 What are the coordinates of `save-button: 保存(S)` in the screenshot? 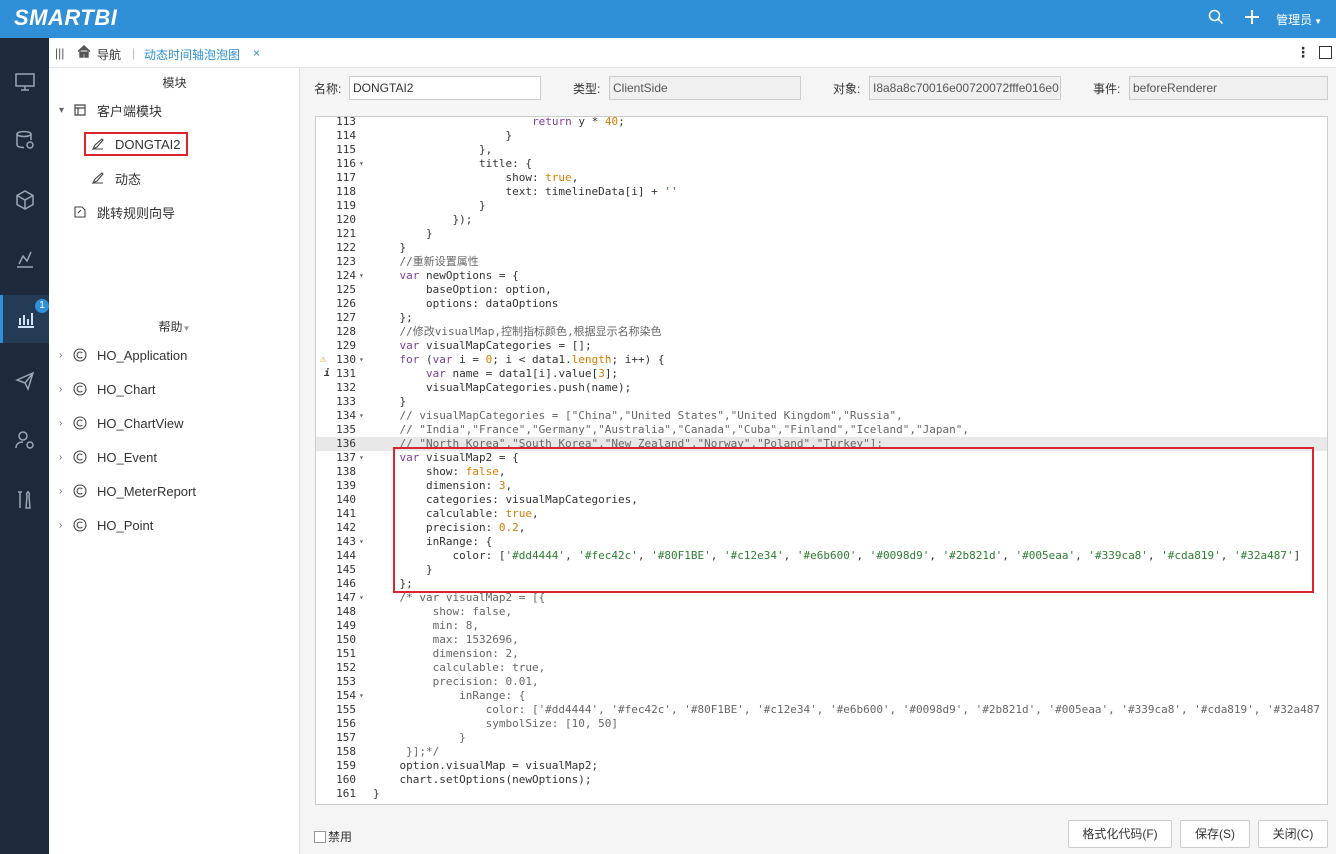 It's located at (1215, 834).